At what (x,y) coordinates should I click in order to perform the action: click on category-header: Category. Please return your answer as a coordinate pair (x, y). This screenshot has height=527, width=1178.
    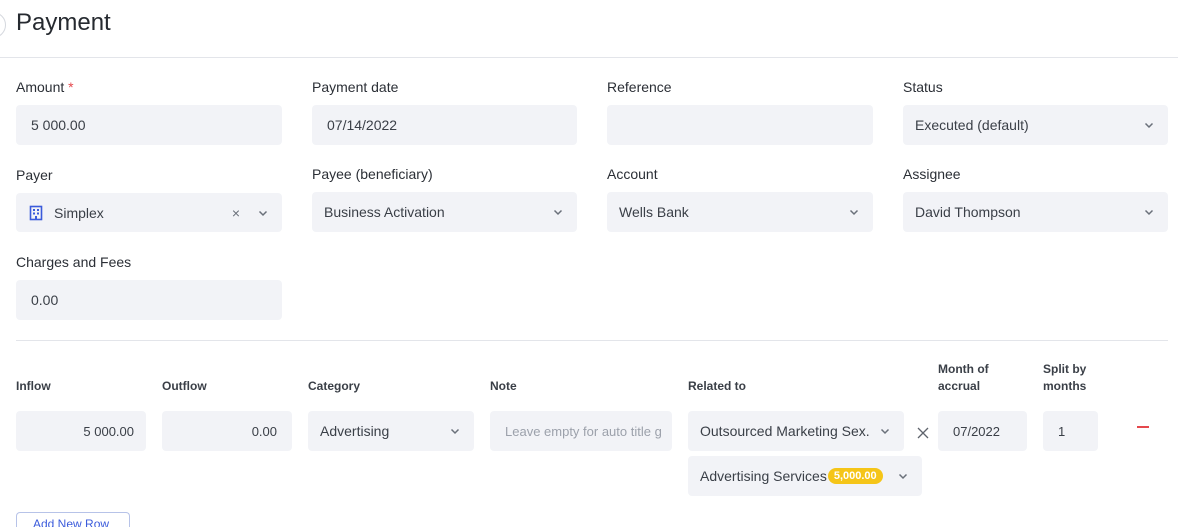
    Looking at the image, I should click on (334, 386).